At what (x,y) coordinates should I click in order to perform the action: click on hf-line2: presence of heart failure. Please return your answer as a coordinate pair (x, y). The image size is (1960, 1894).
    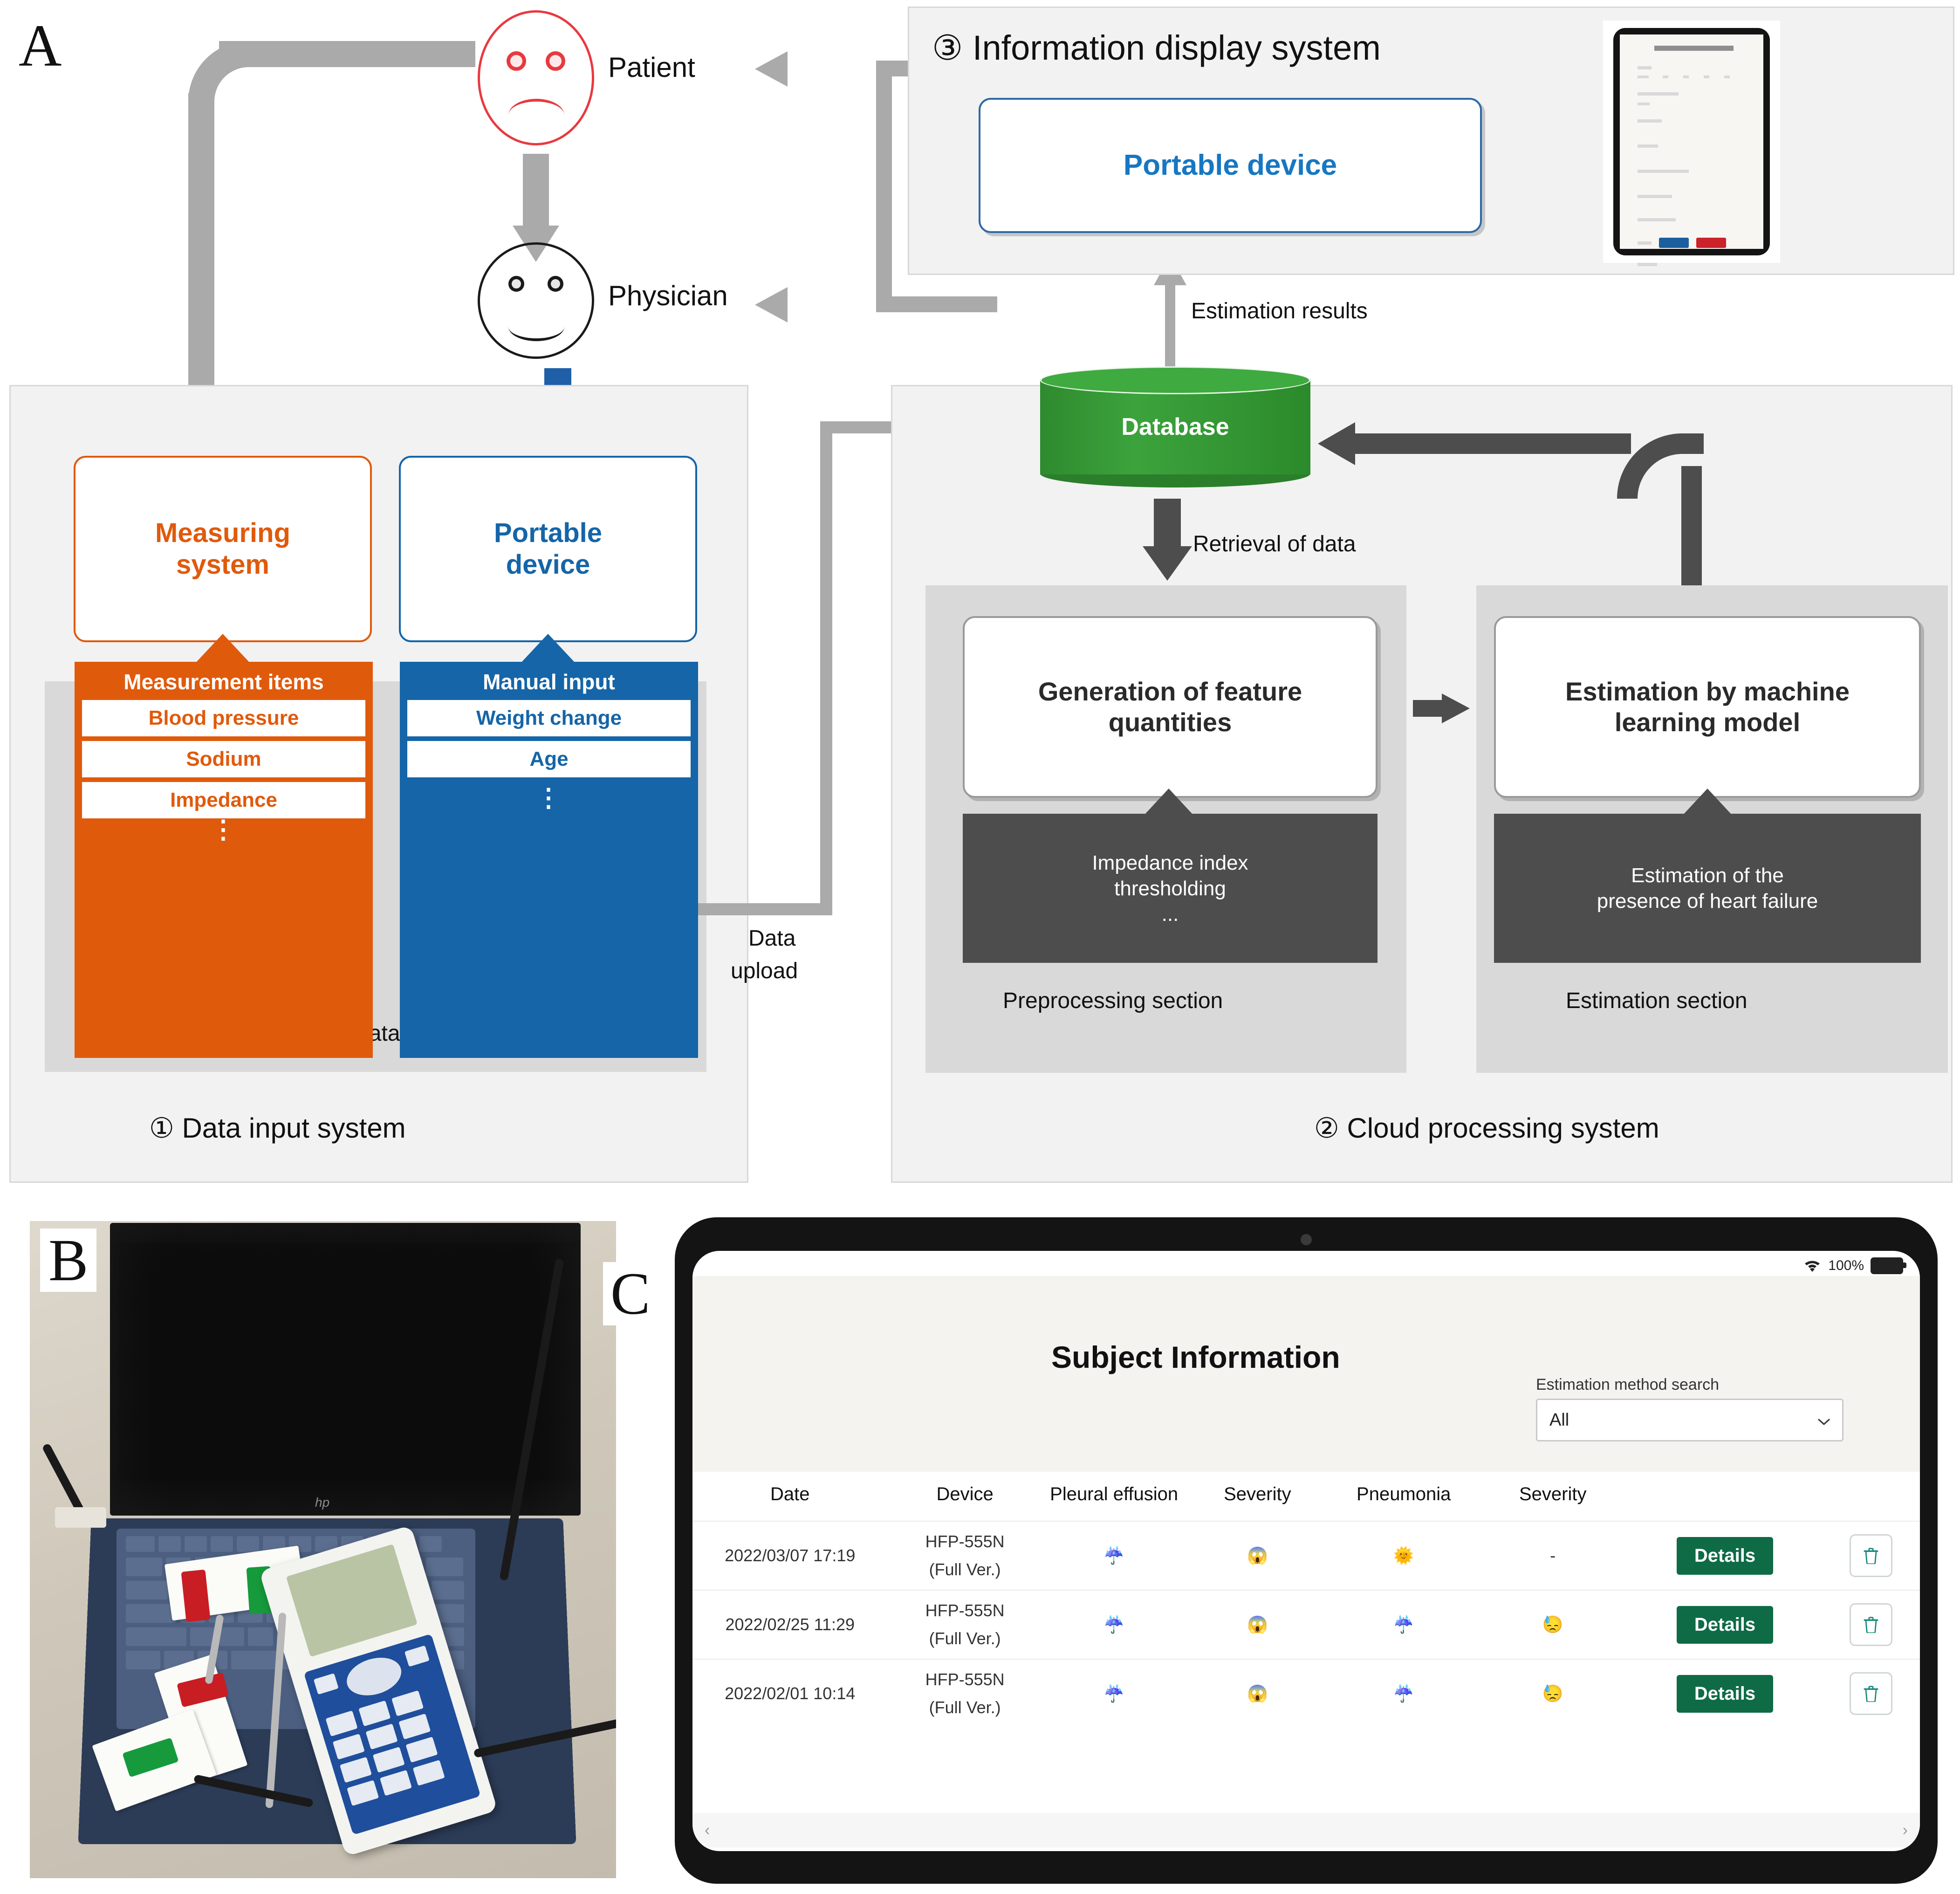
    Looking at the image, I should click on (1707, 901).